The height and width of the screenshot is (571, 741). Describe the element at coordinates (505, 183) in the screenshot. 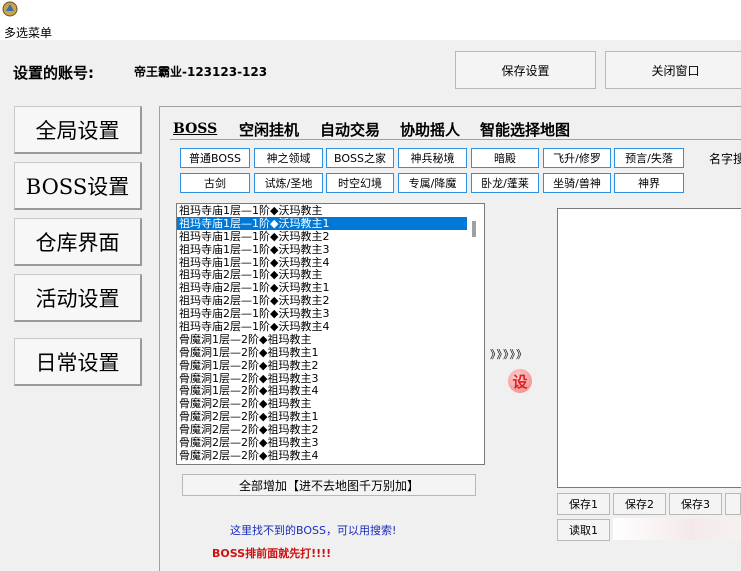

I see `category-button: 卧龙/蓬莱` at that location.